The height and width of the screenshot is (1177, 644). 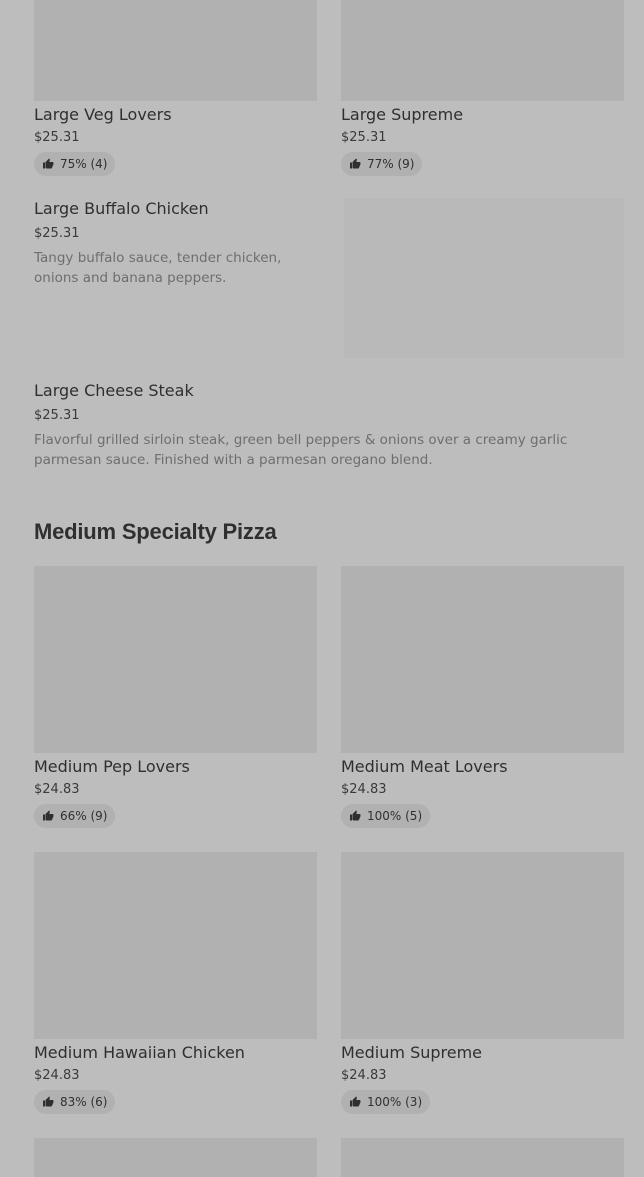 I want to click on item-image-next-right, so click(x=482, y=1157).